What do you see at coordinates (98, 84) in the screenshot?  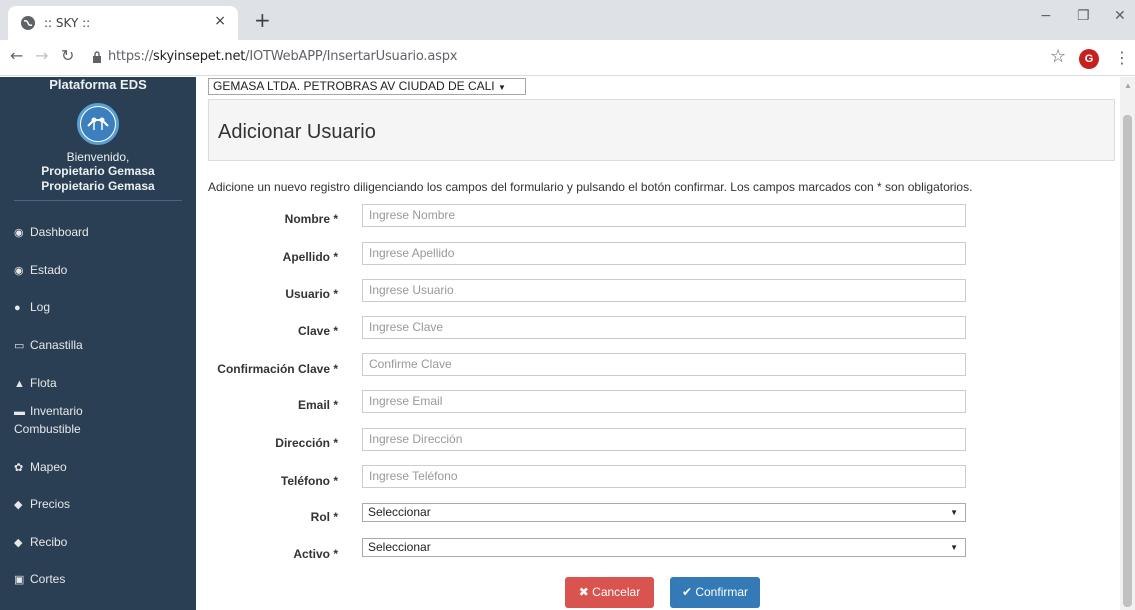 I see `sidebar-title: Plataforma EDS` at bounding box center [98, 84].